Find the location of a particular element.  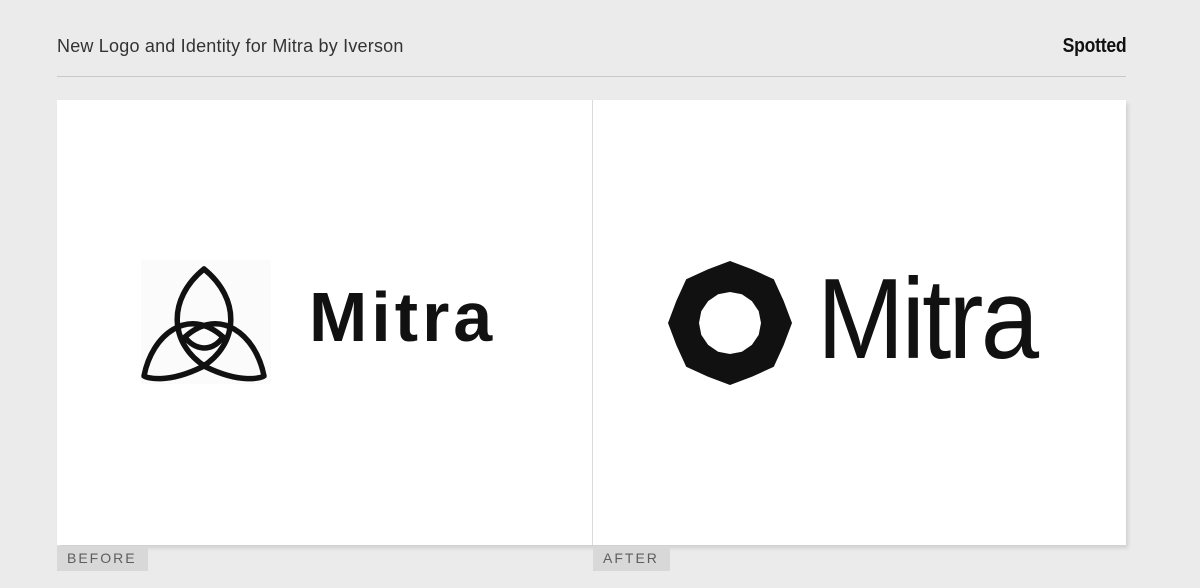

before-label: BEFORE is located at coordinates (102, 558).